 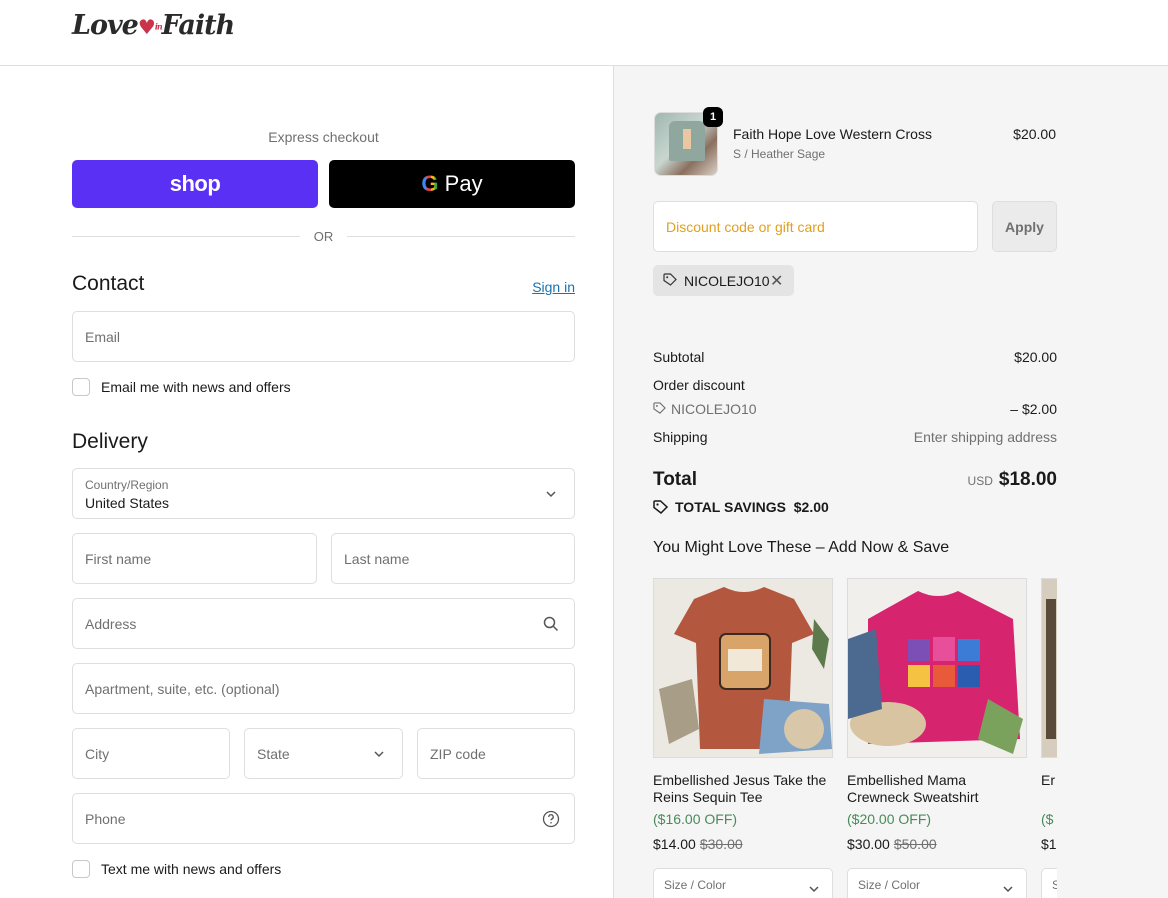 I want to click on gpay-label: Pay, so click(x=463, y=183).